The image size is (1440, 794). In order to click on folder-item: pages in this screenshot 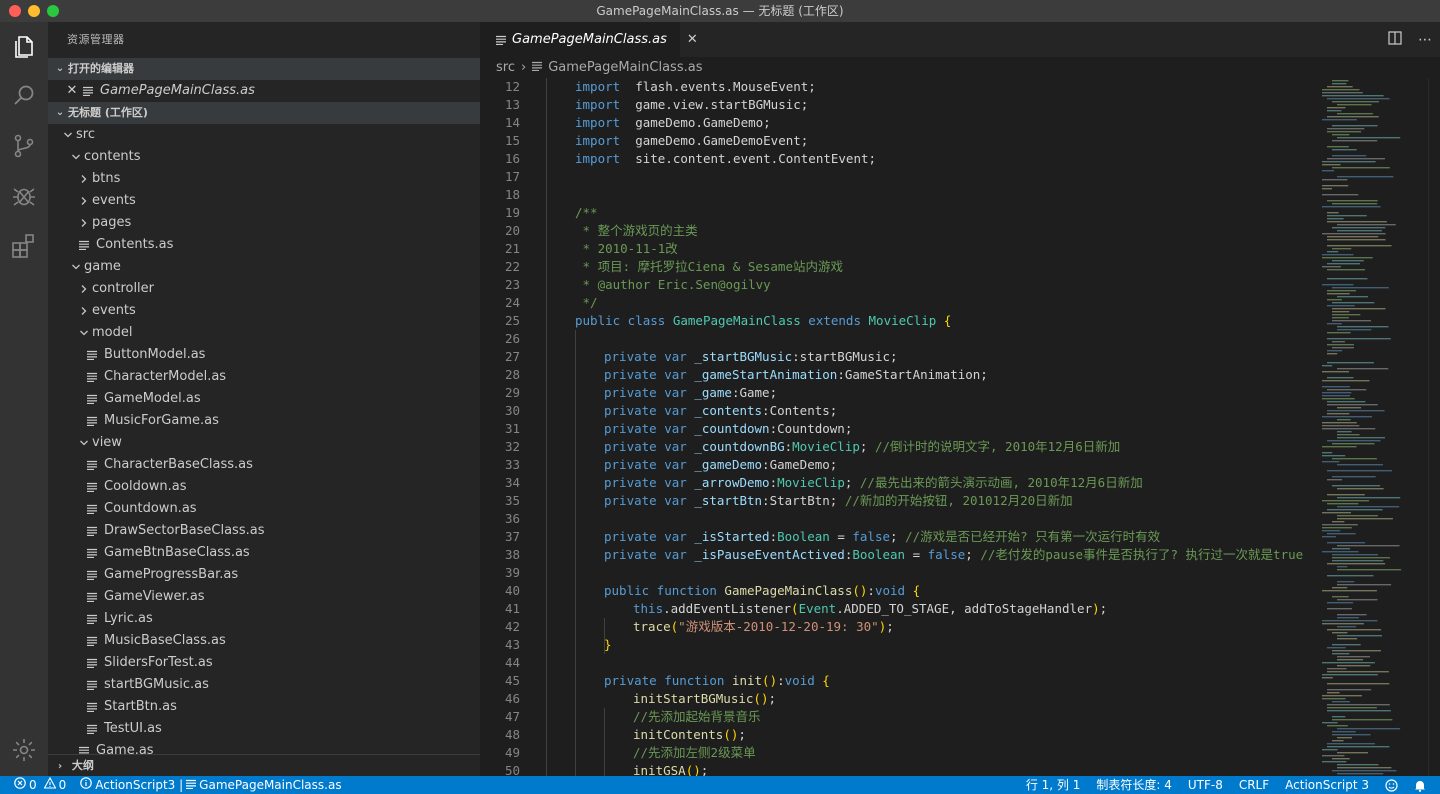, I will do `click(264, 223)`.